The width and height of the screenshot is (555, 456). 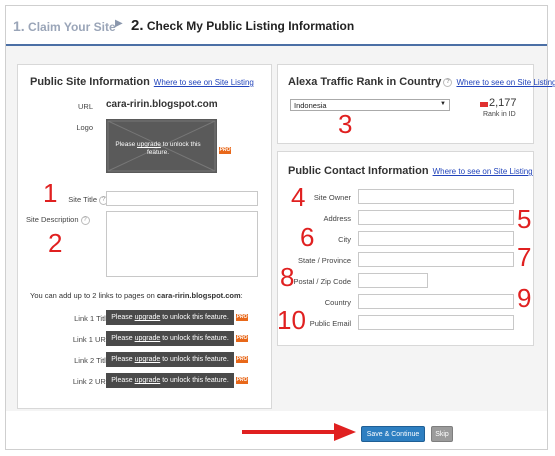 What do you see at coordinates (332, 197) in the screenshot?
I see `site-owner-label: Site Owner` at bounding box center [332, 197].